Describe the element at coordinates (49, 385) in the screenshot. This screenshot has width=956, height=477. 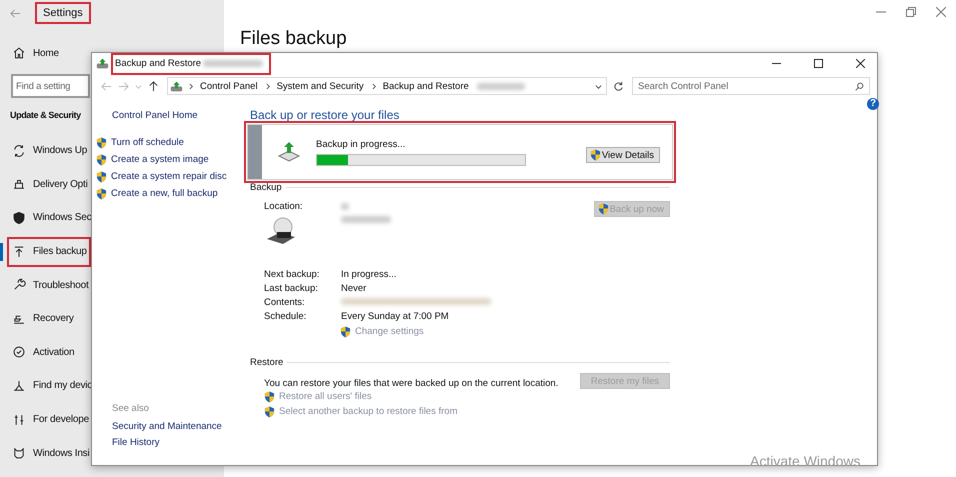
I see `settings-nav-item: Find my devic` at that location.